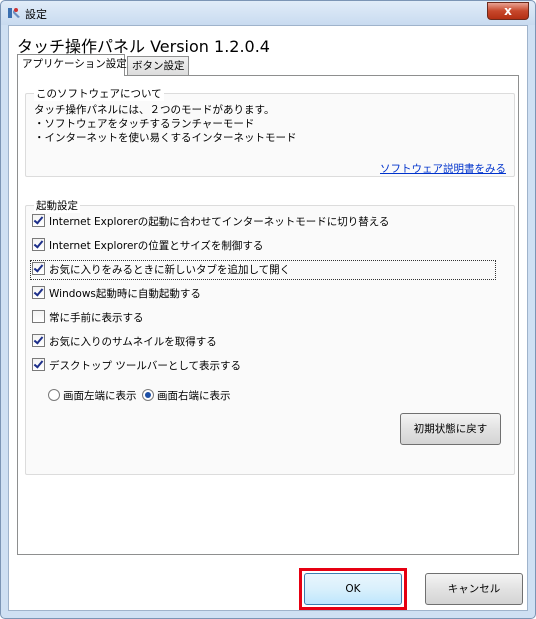  I want to click on manual-link: ソフトウェア説明書をみる, so click(443, 168).